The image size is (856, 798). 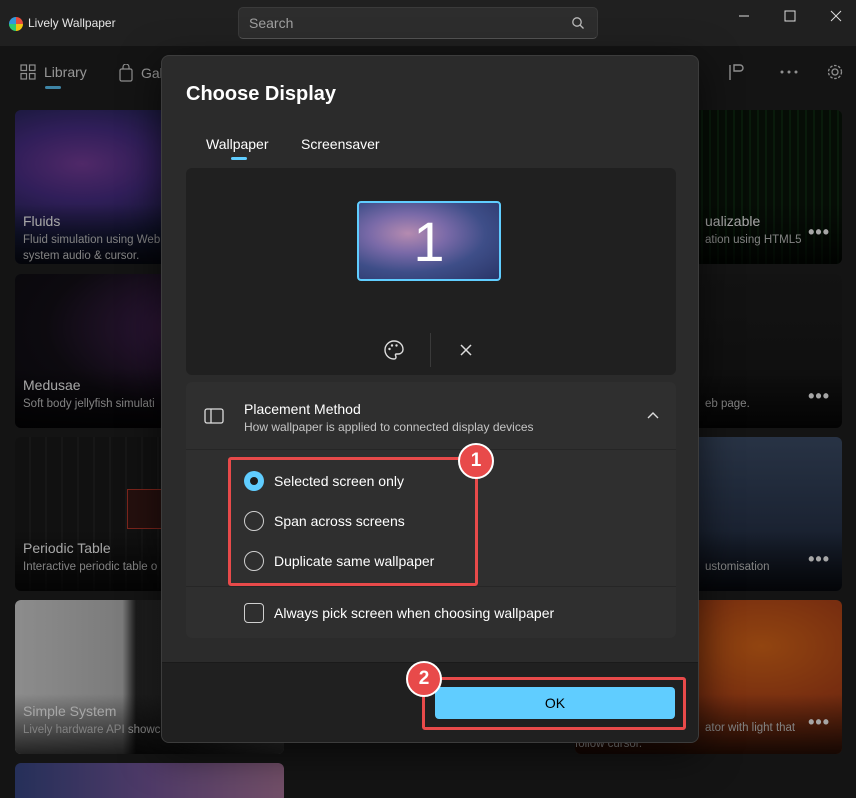 I want to click on customize-palette-icon, so click(x=394, y=350).